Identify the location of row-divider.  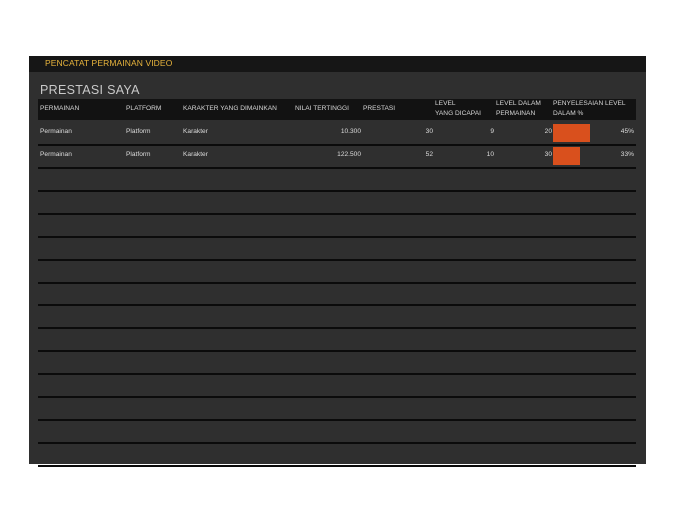
(337, 466).